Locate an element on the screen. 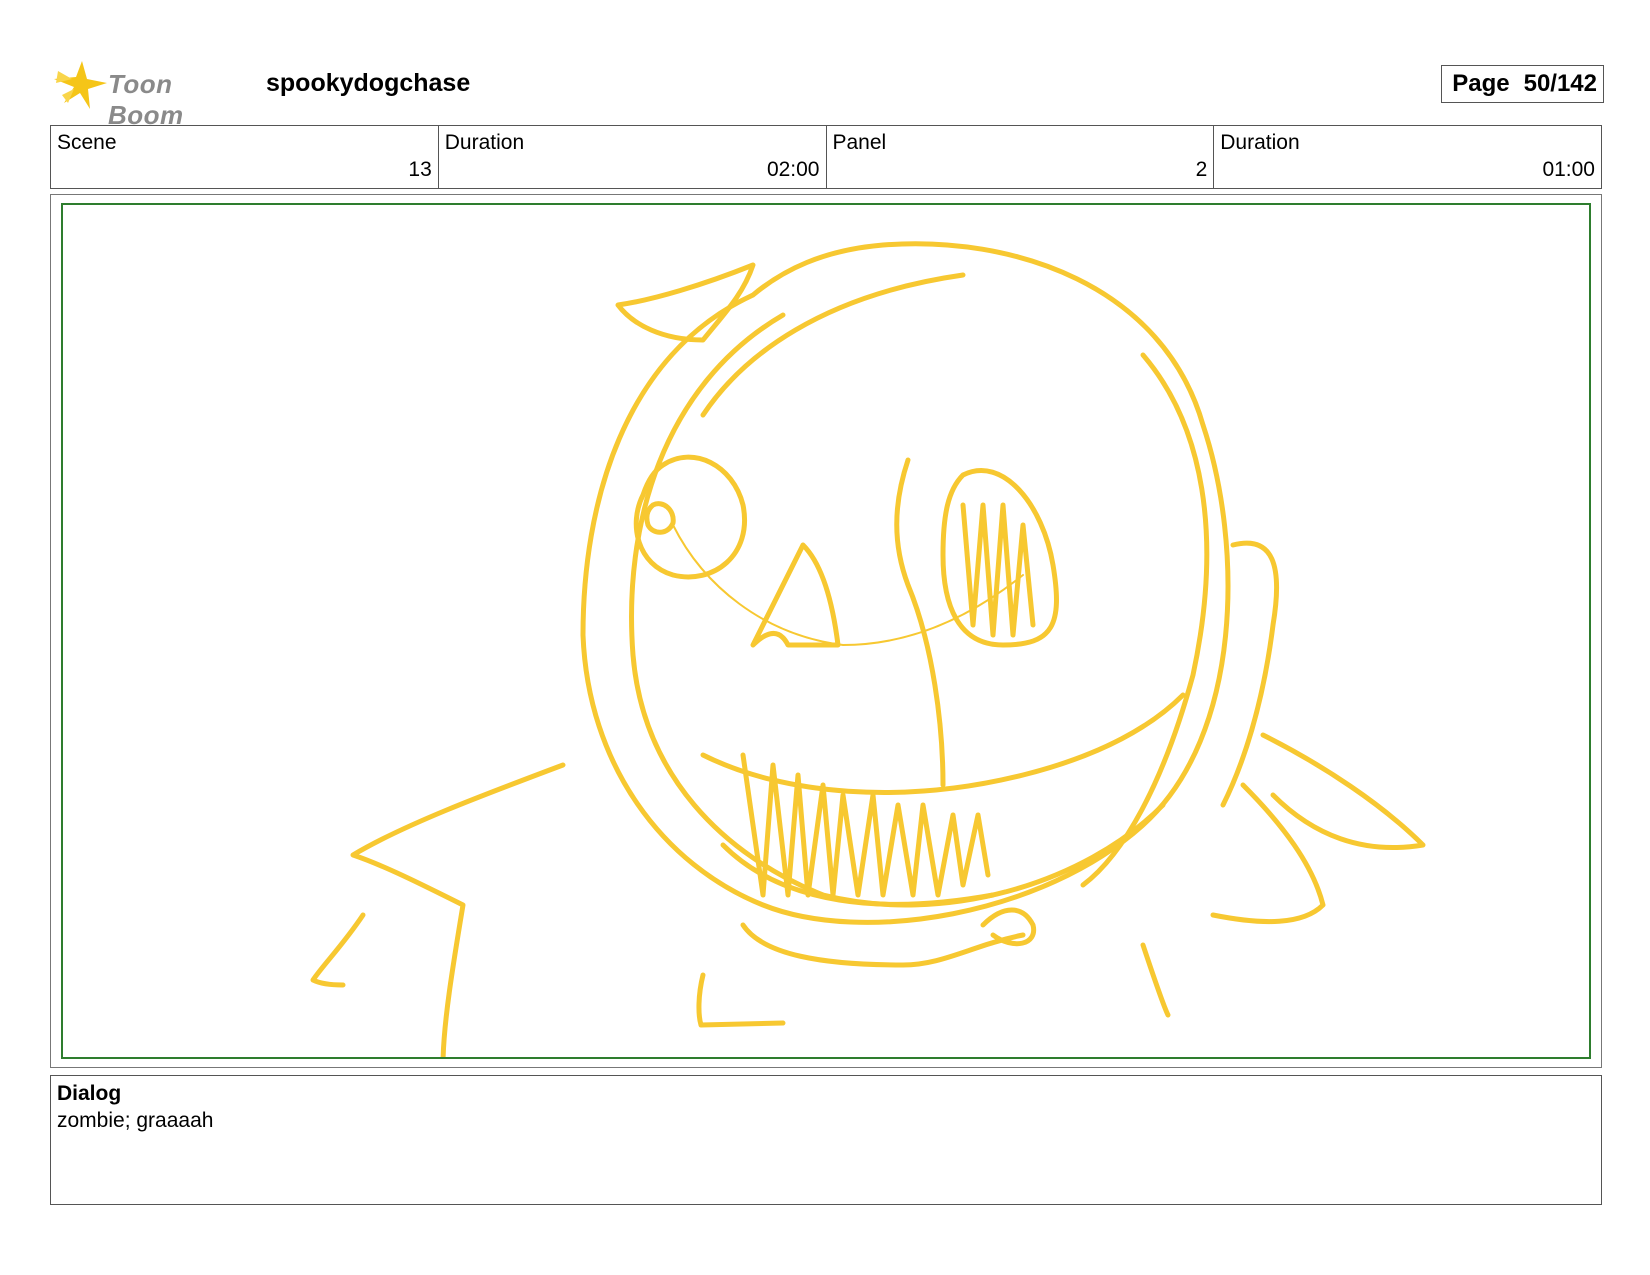 Image resolution: width=1650 pixels, height=1275 pixels. panel-cell: Panel 2 is located at coordinates (1021, 157).